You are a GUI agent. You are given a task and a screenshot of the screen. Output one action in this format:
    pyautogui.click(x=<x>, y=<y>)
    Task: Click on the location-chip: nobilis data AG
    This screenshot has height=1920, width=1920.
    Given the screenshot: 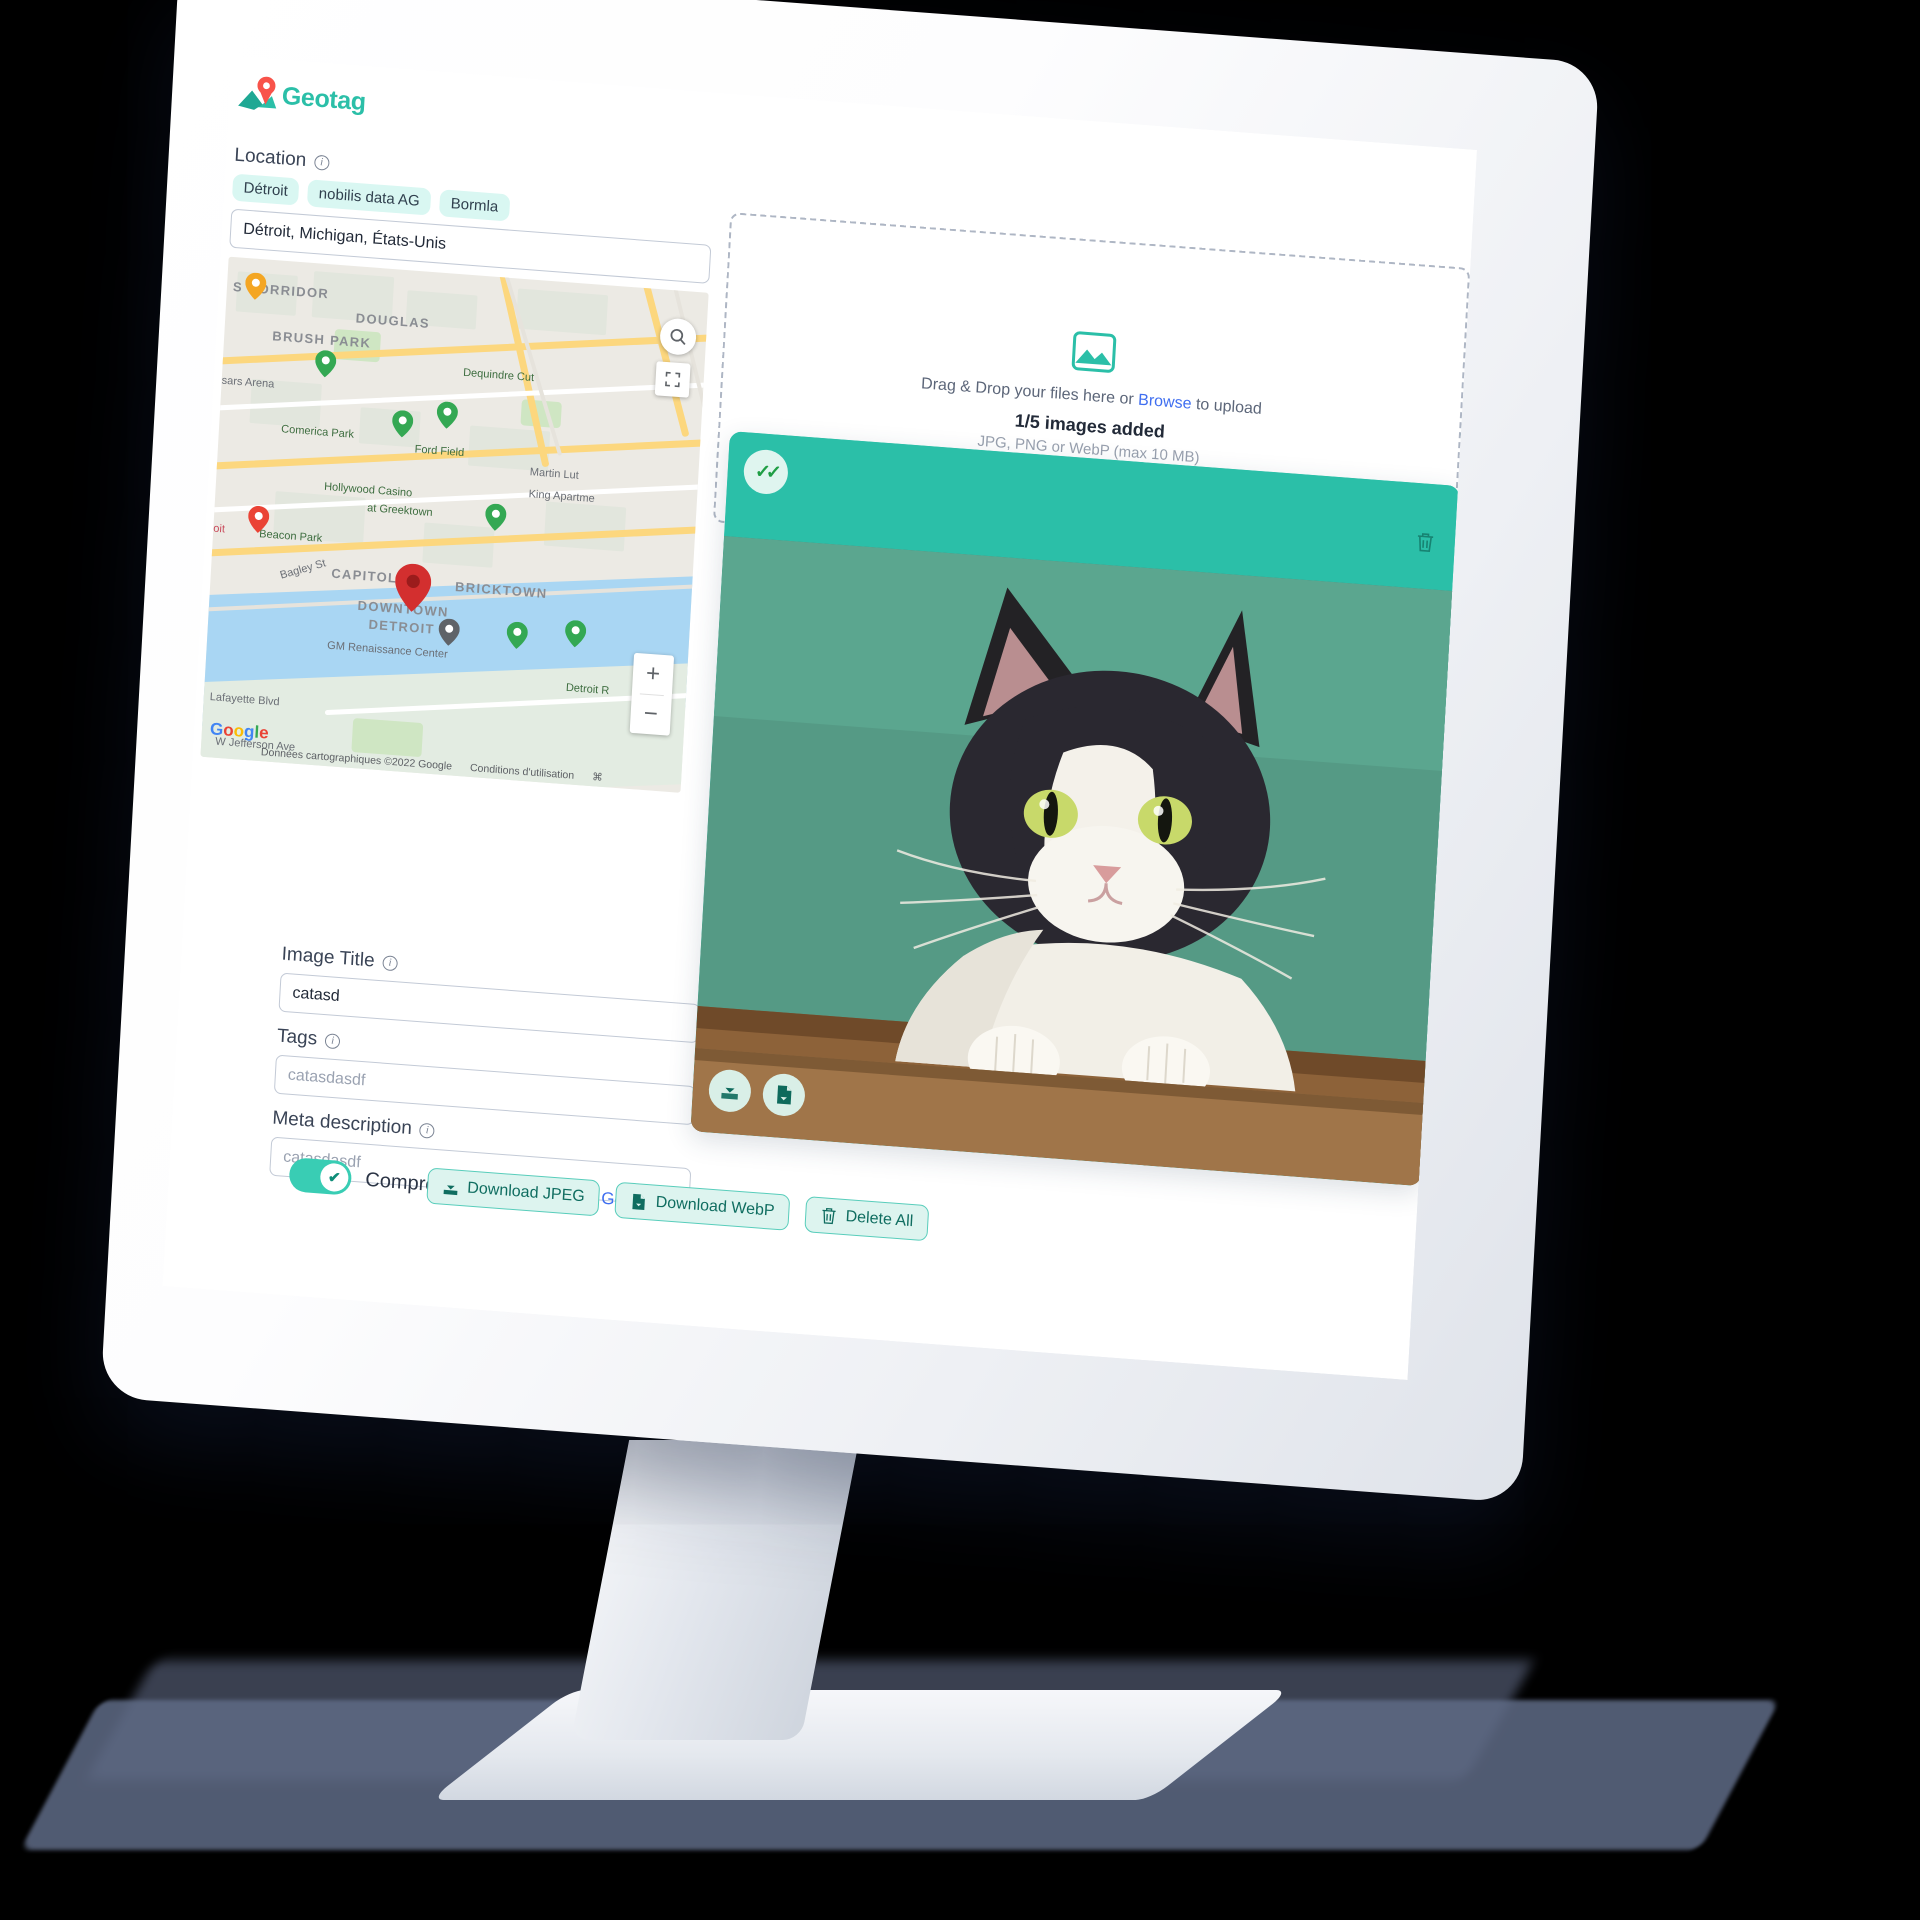 What is the action you would take?
    pyautogui.click(x=369, y=197)
    